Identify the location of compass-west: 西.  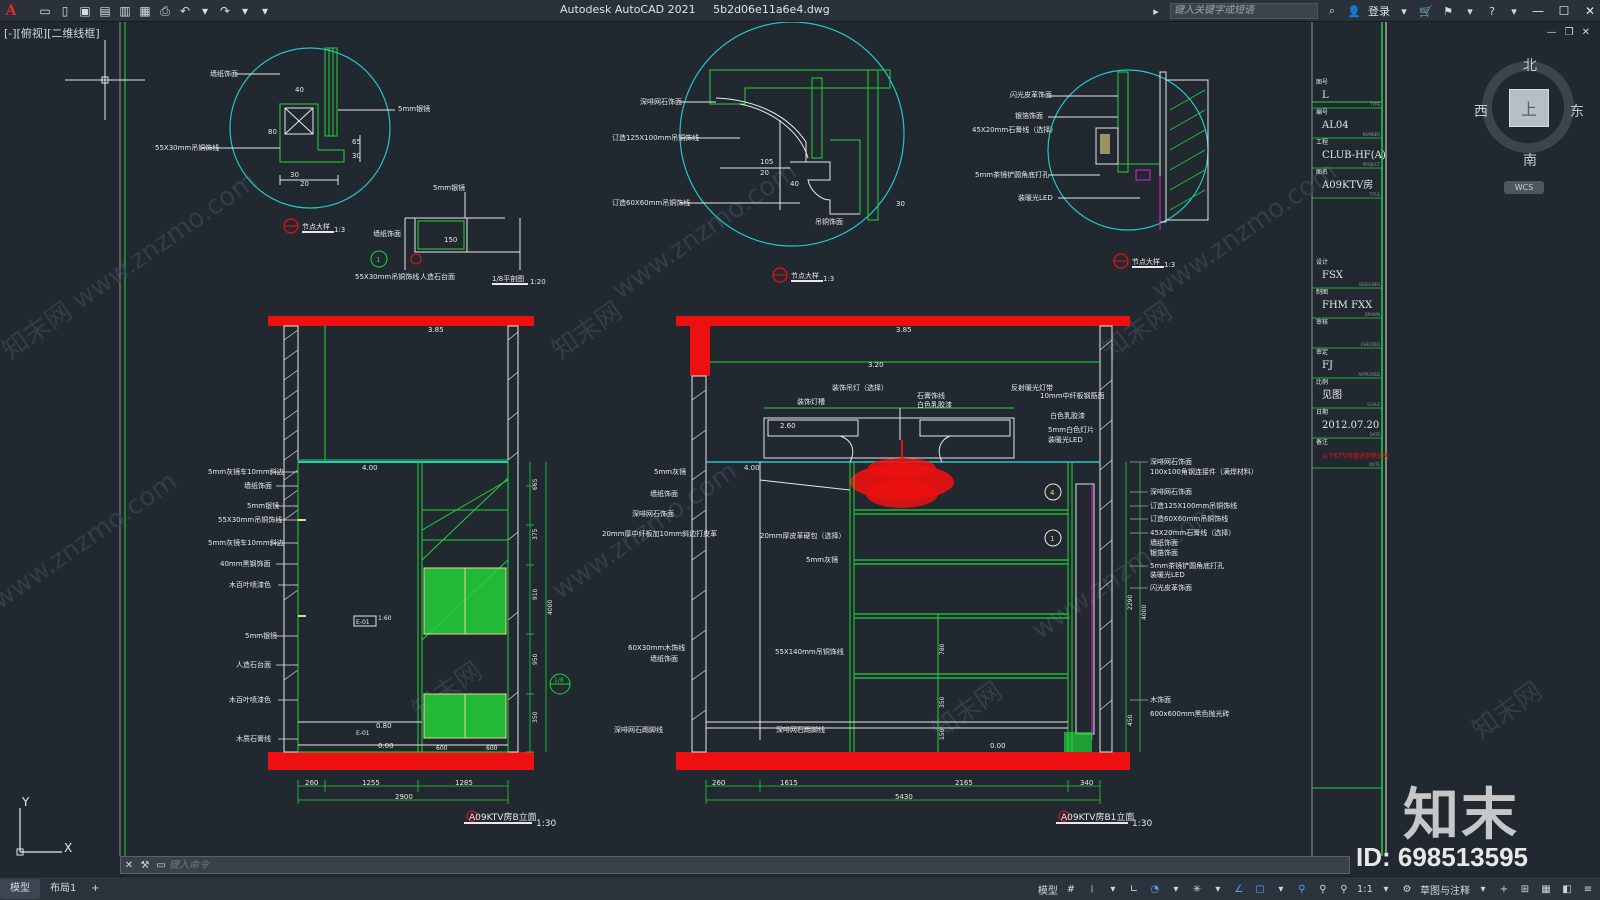
(1481, 111).